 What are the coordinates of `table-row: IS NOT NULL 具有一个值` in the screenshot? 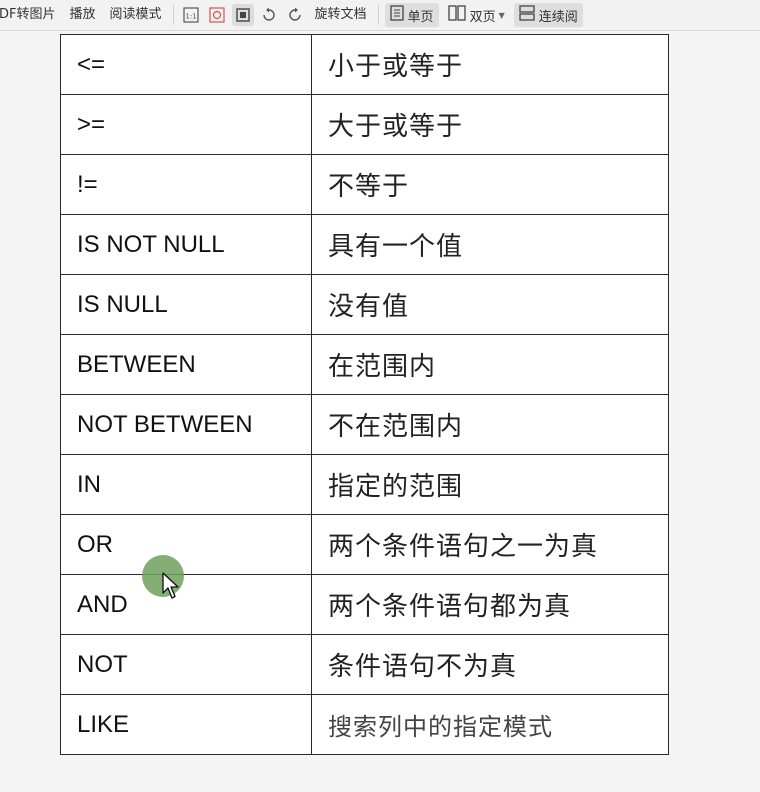 It's located at (364, 244).